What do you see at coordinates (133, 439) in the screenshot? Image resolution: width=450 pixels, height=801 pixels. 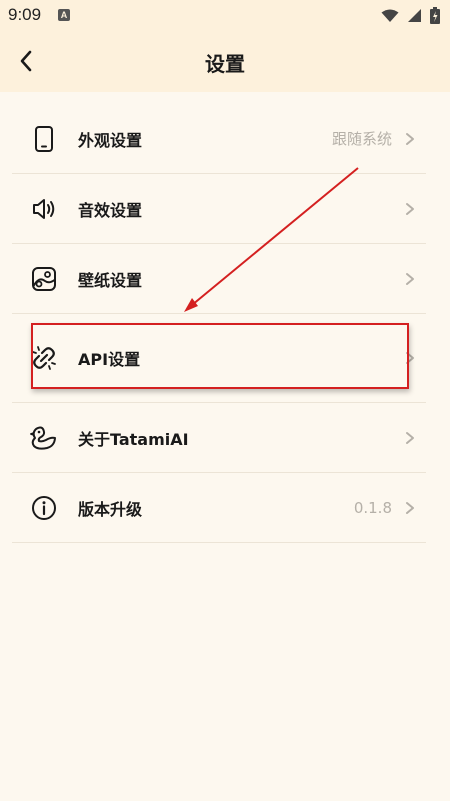 I see `settings-item-label: 关于TatamiAI` at bounding box center [133, 439].